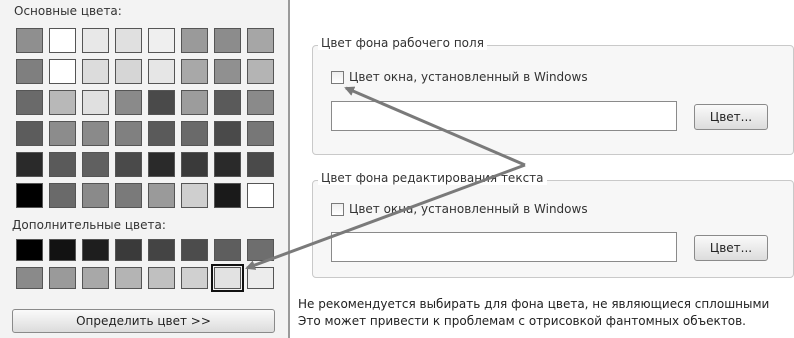  What do you see at coordinates (89, 225) in the screenshot?
I see `custom-colors-label: Дополнительные цвета:` at bounding box center [89, 225].